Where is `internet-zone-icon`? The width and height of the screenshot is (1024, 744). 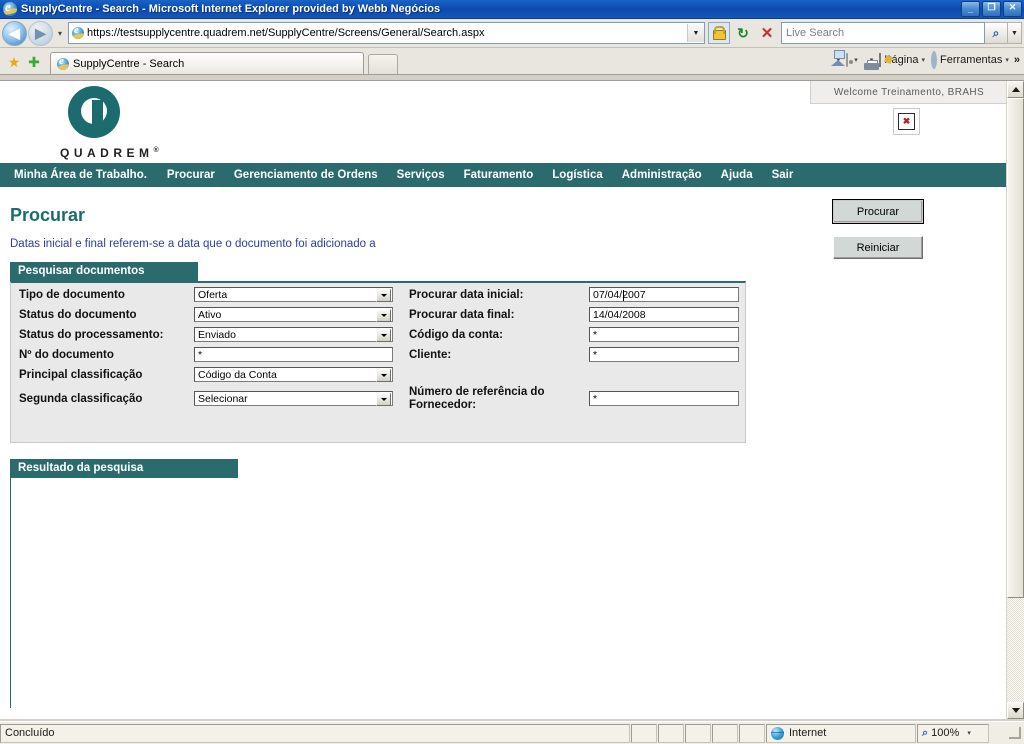
internet-zone-icon is located at coordinates (777, 733).